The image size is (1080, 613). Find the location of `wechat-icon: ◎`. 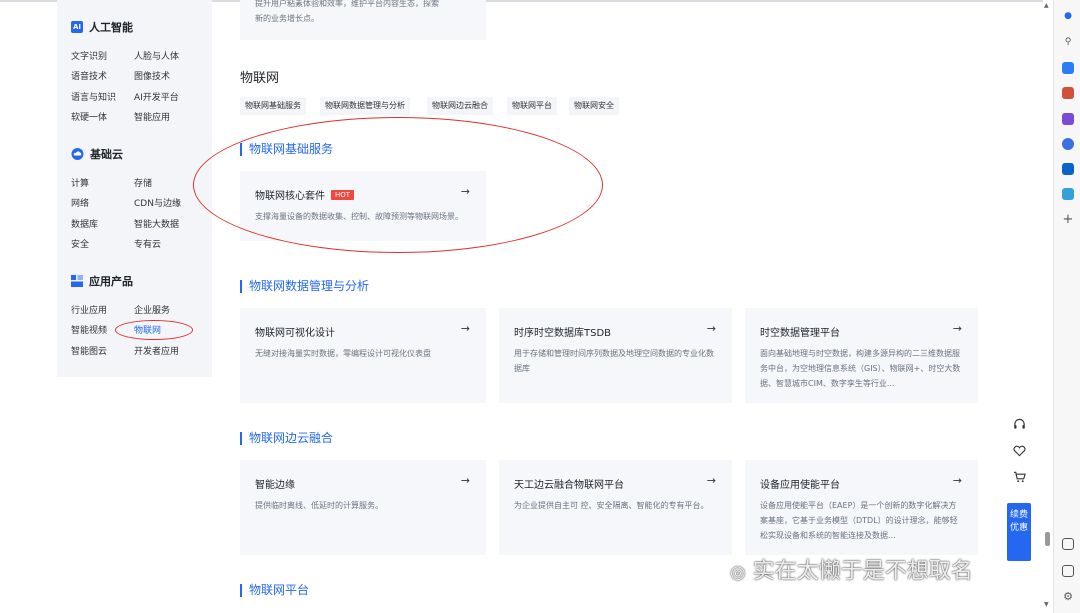

wechat-icon: ◎ is located at coordinates (738, 572).